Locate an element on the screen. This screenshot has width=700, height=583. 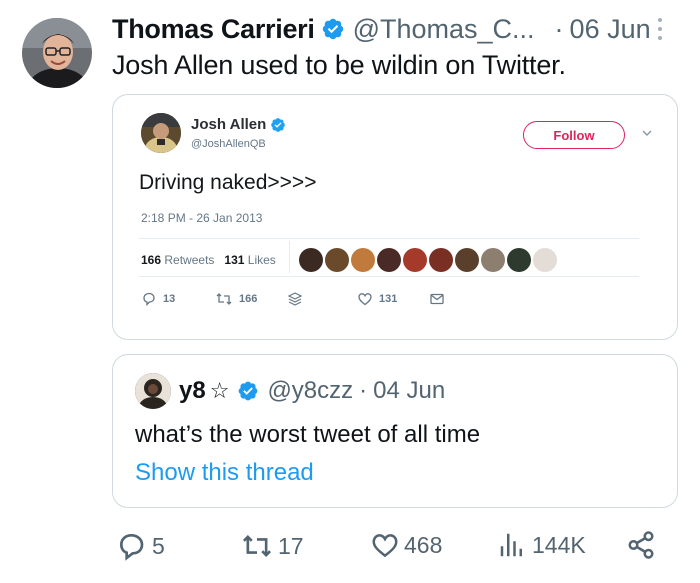
tweet-date: 06 Jun is located at coordinates (610, 29).